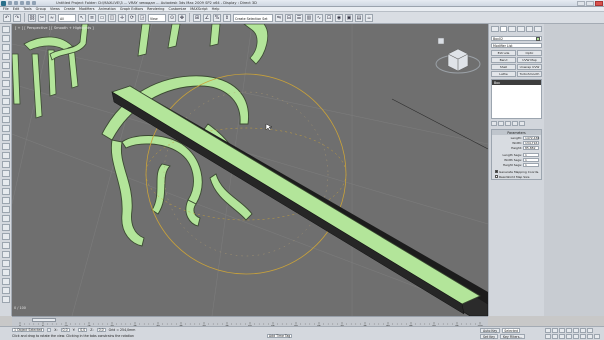 This screenshot has width=604, height=340. I want to click on menu-views: Views, so click(55, 9).